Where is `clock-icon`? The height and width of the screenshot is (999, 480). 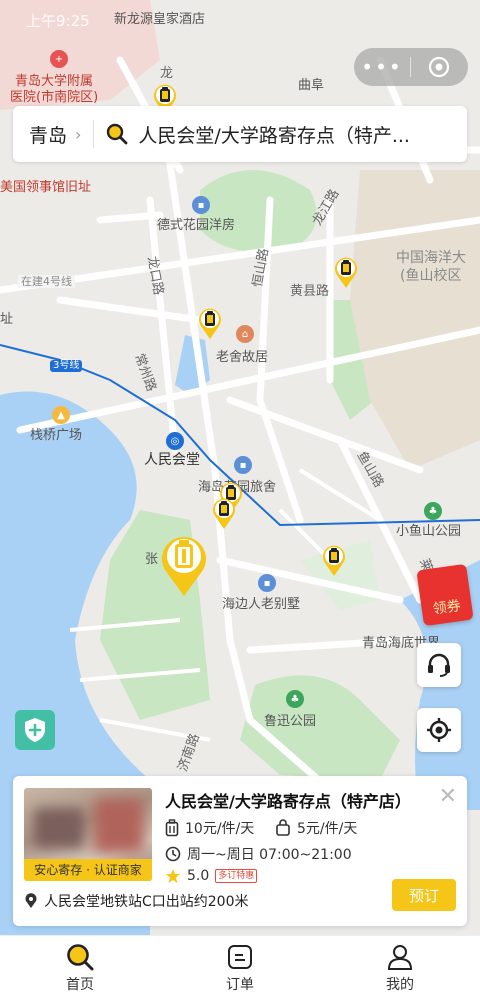
clock-icon is located at coordinates (173, 854).